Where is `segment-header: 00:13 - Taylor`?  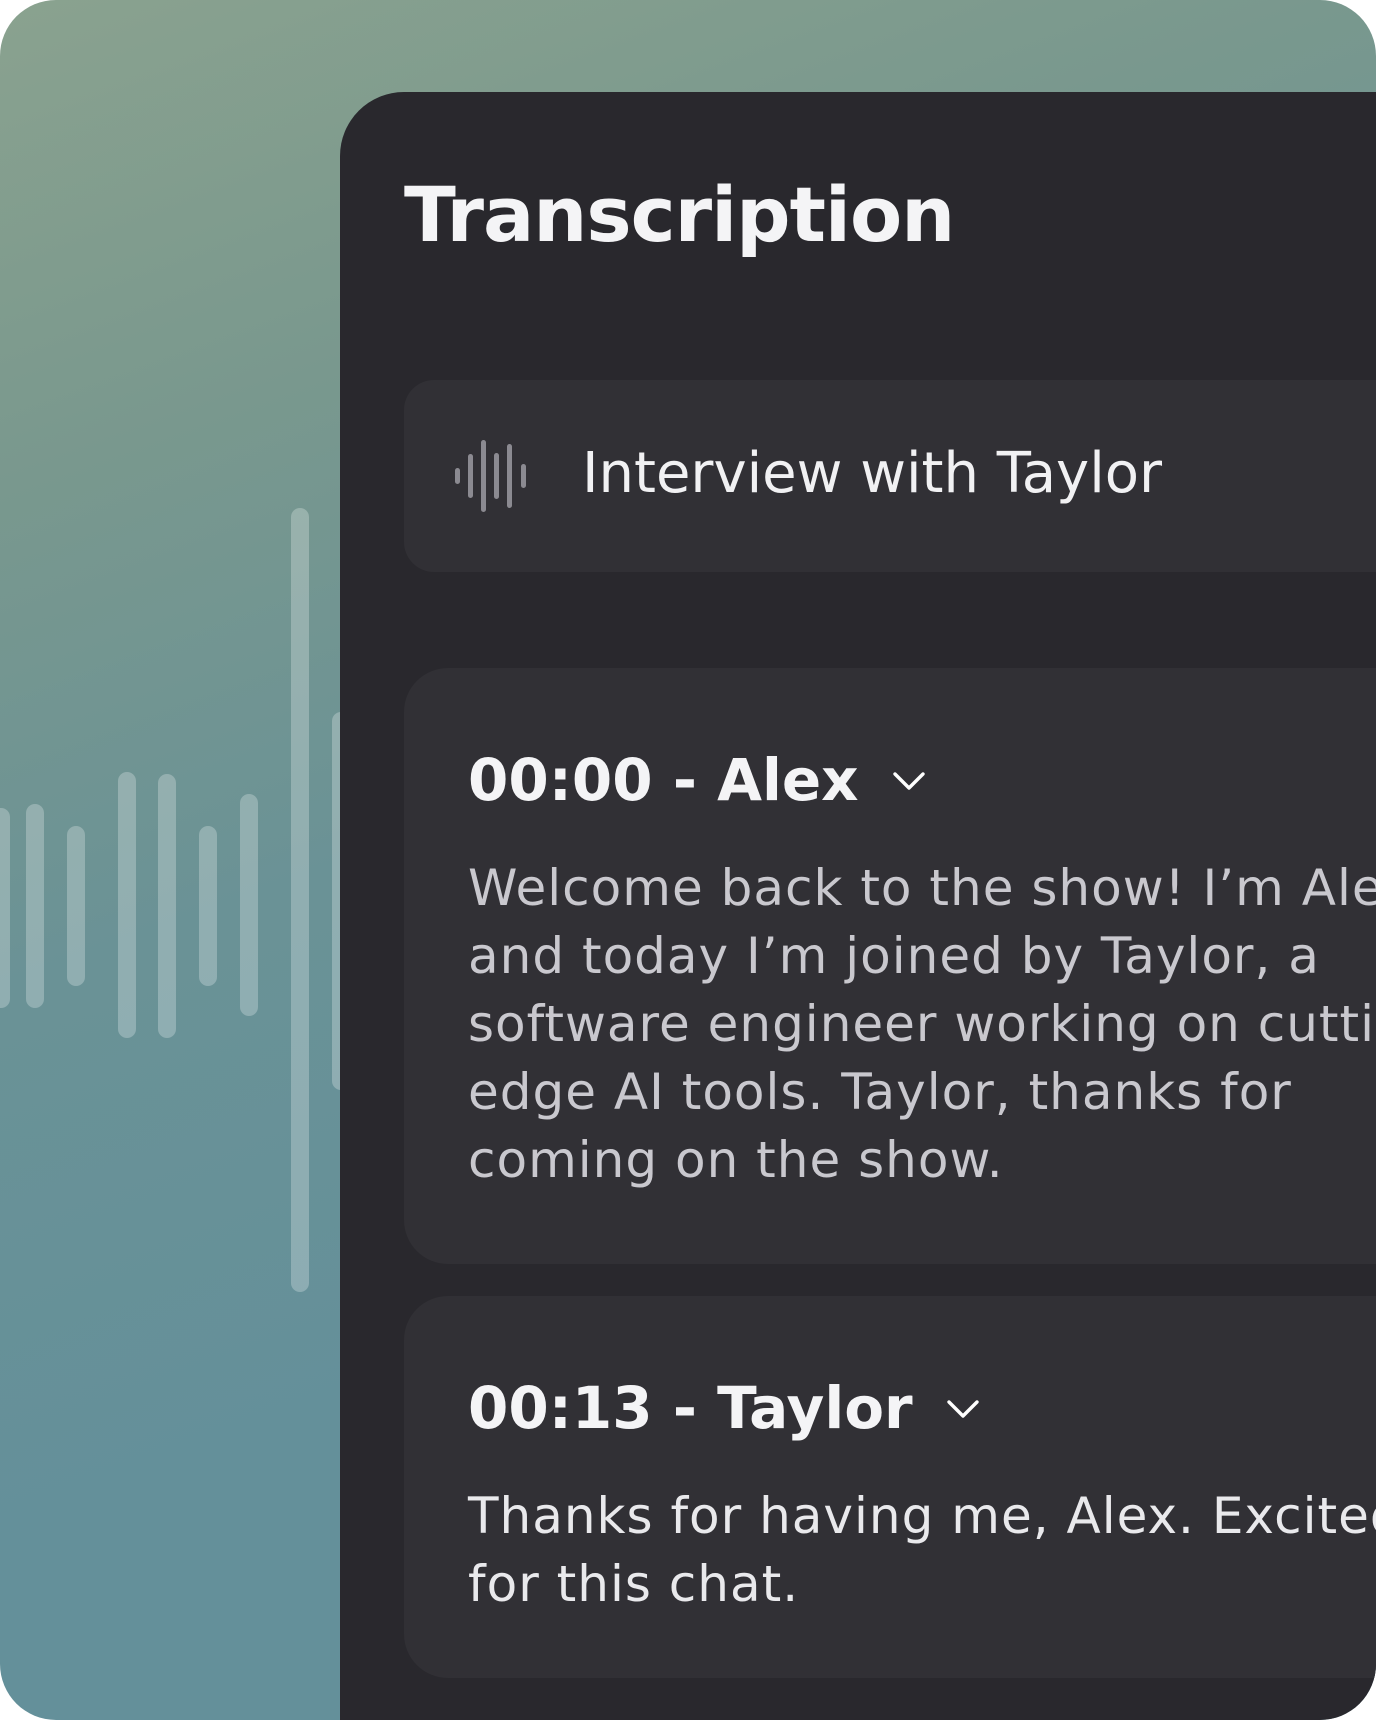 segment-header: 00:13 - Taylor is located at coordinates (725, 1408).